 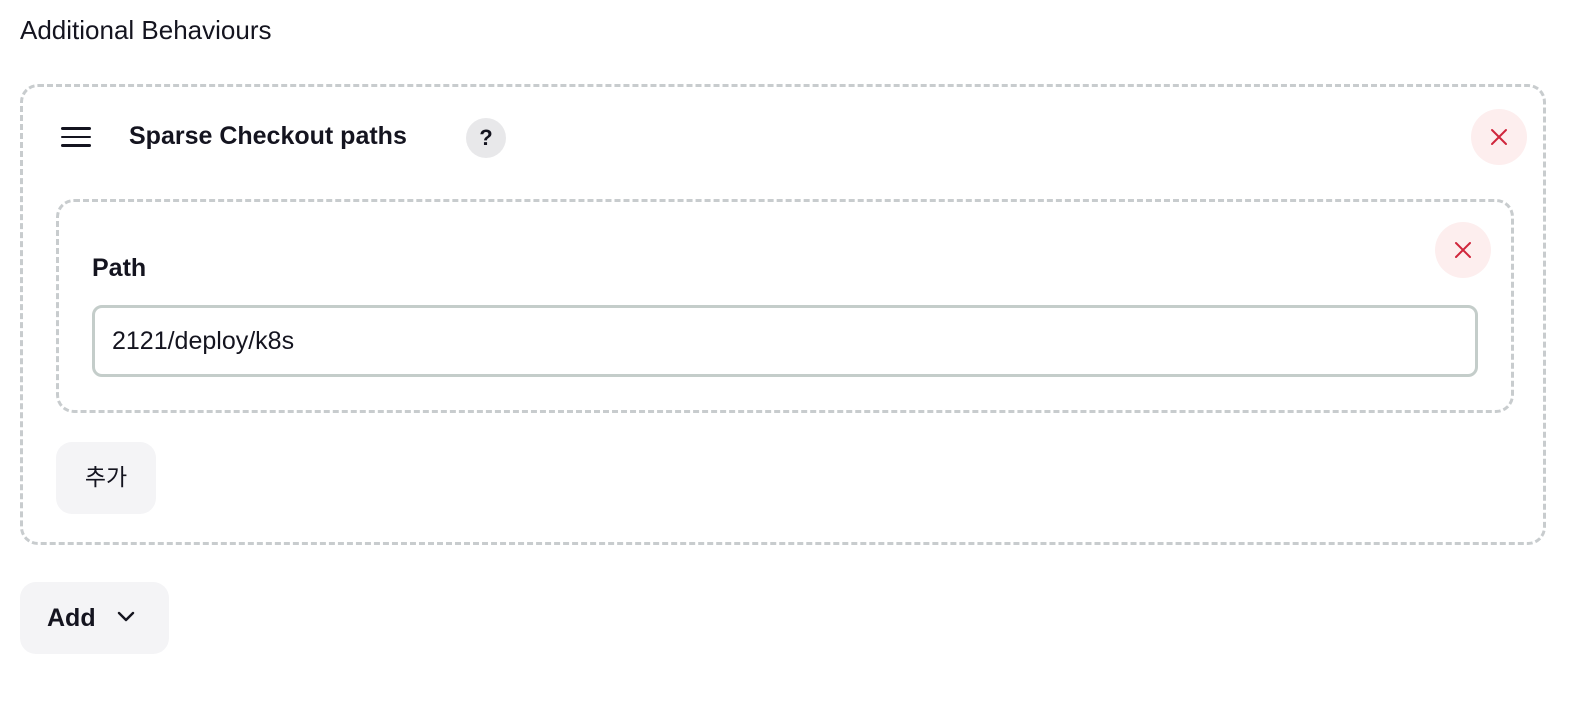 I want to click on path-label: Path, so click(x=119, y=268).